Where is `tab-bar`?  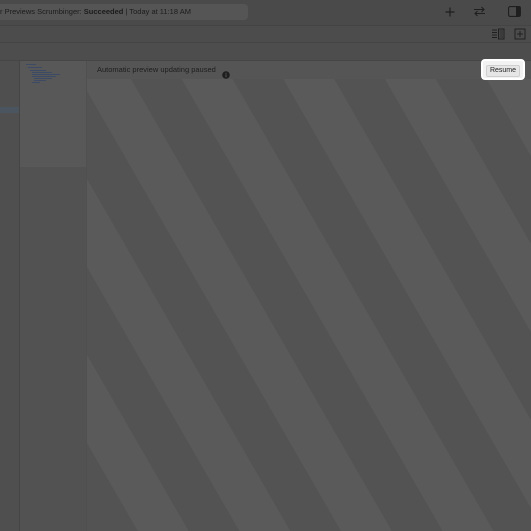 tab-bar is located at coordinates (265, 34).